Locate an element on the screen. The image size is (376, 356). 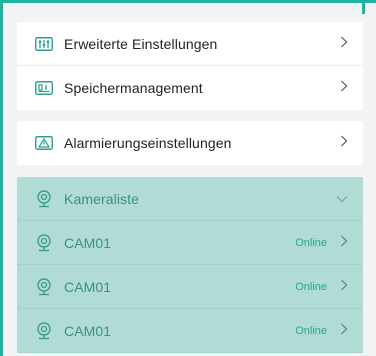
storage-management-label: Speichermanagement is located at coordinates (133, 88).